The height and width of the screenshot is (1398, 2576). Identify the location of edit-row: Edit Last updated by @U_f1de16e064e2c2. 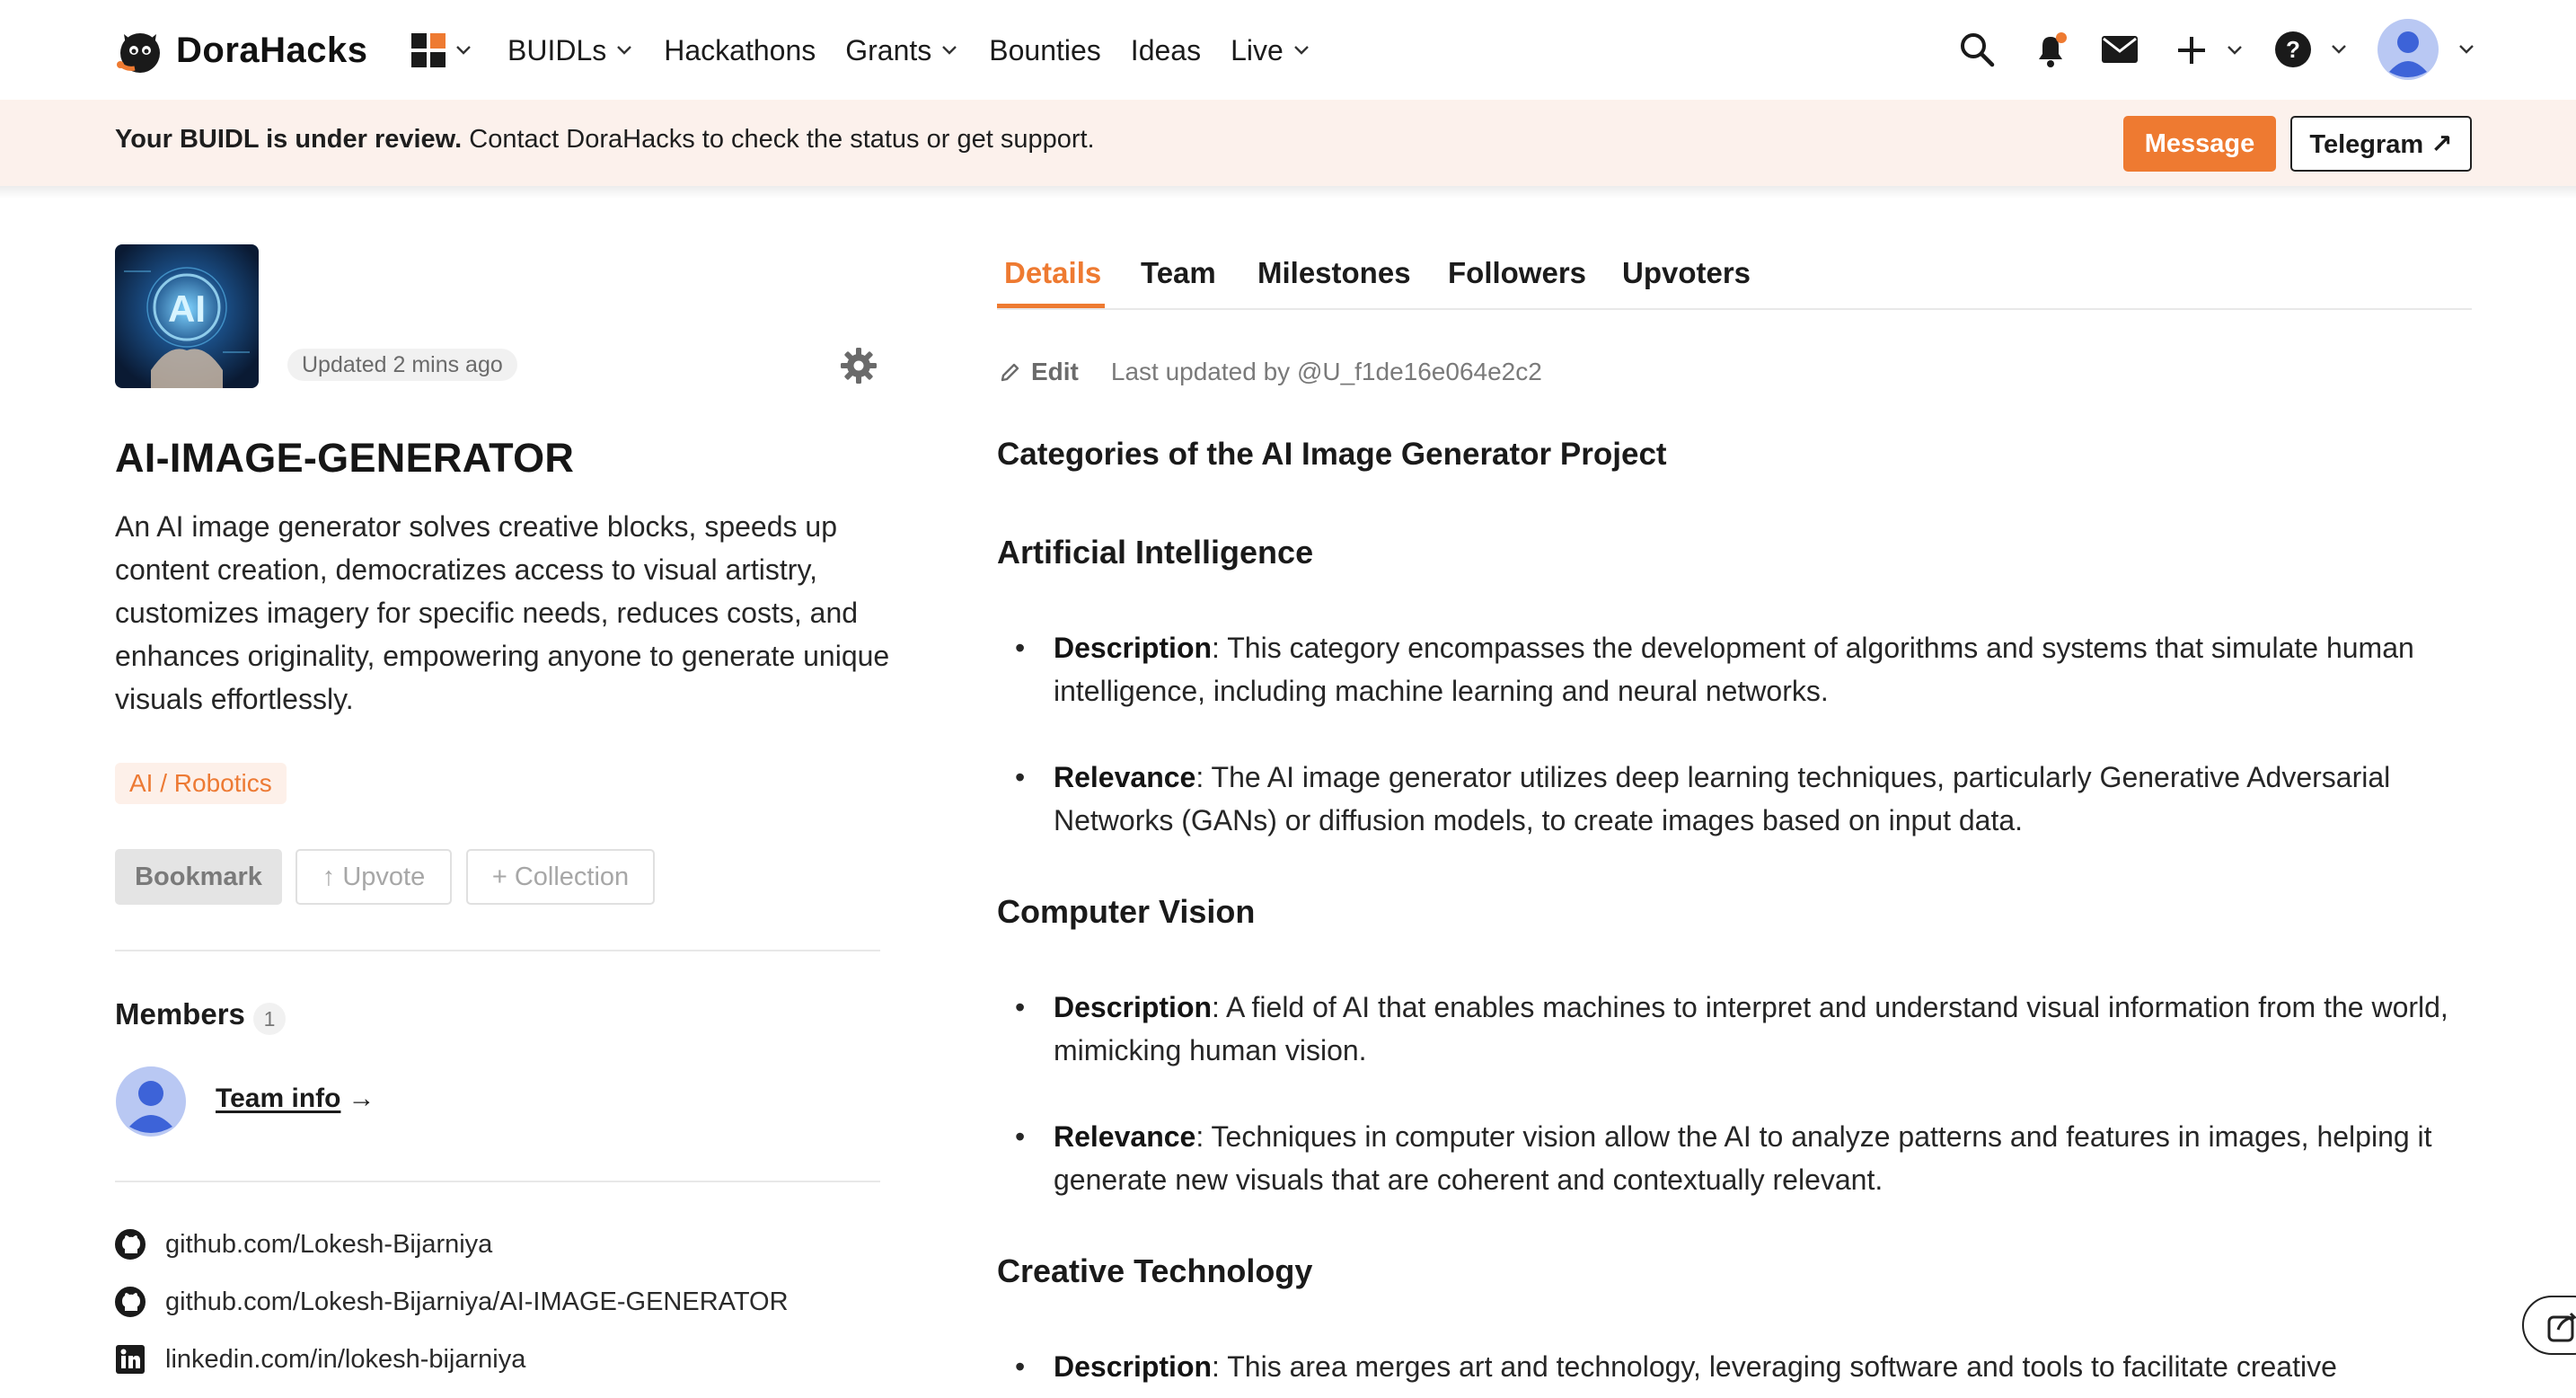
(1270, 372).